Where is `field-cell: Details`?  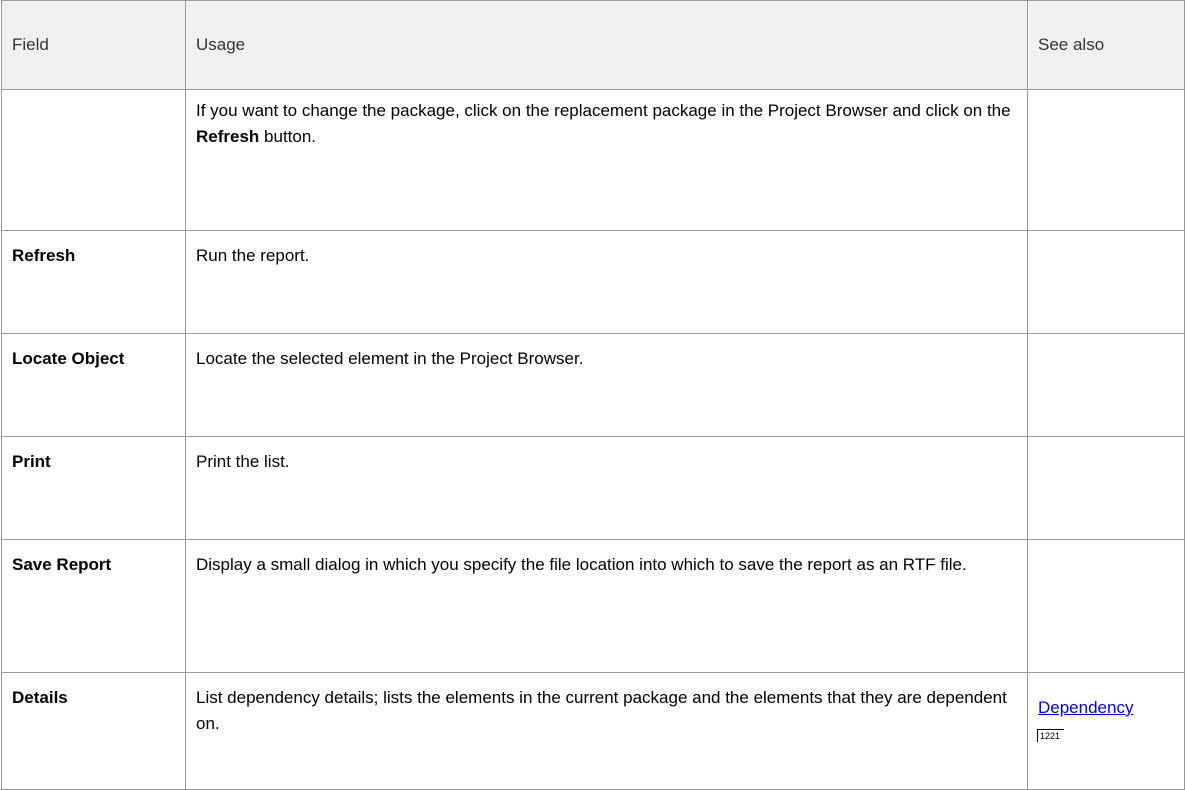
field-cell: Details is located at coordinates (93, 731).